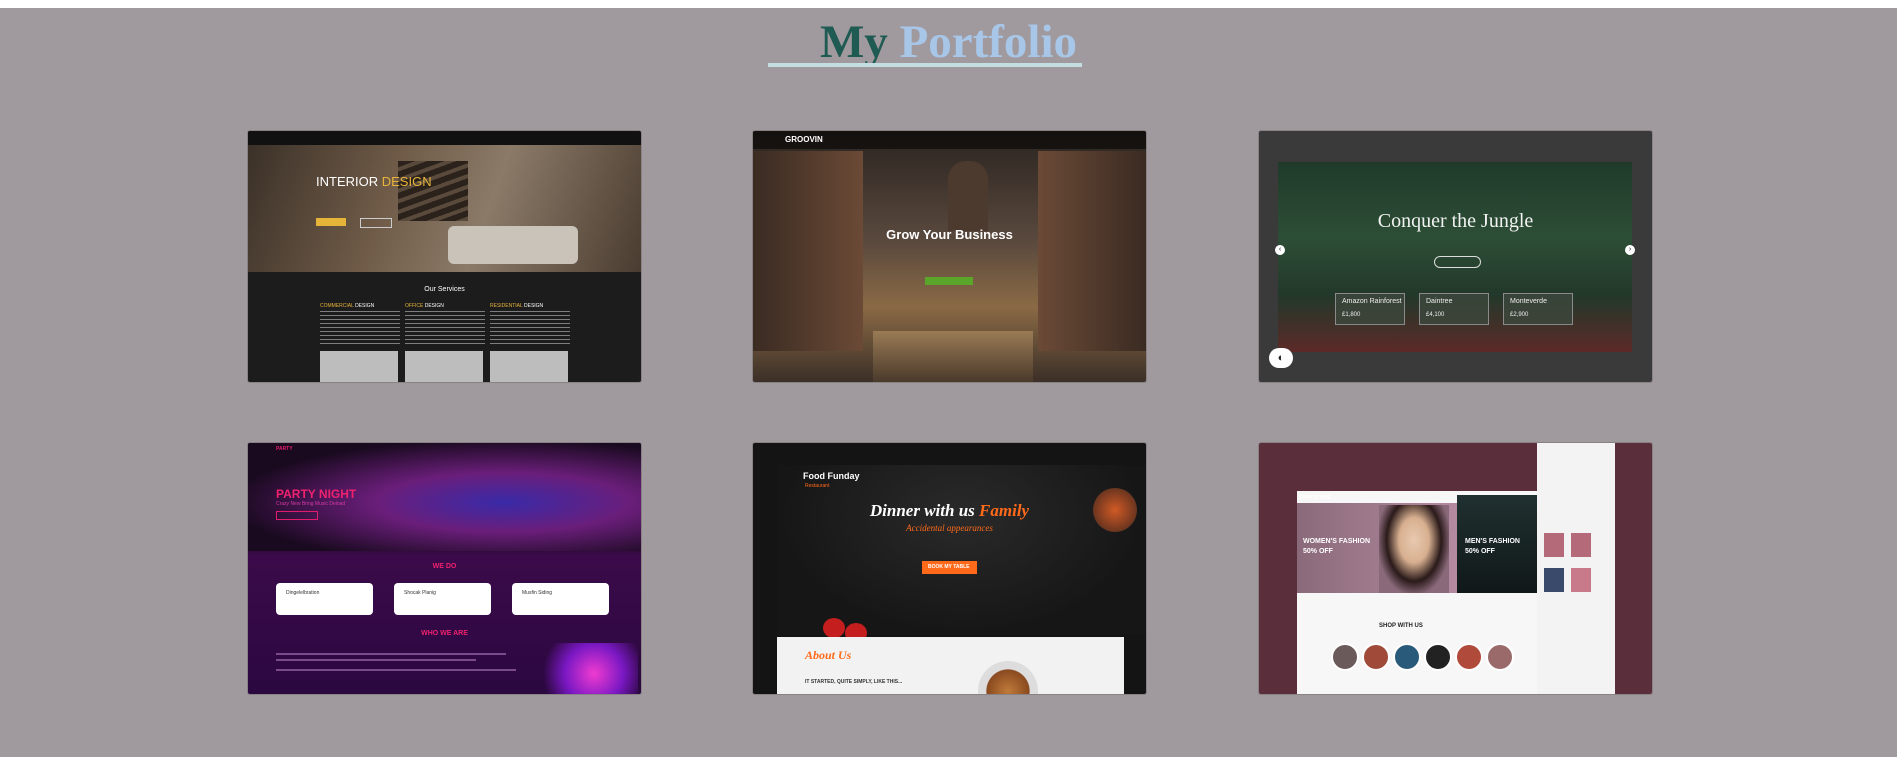 The height and width of the screenshot is (757, 1897). I want to click on building-left, so click(808, 251).